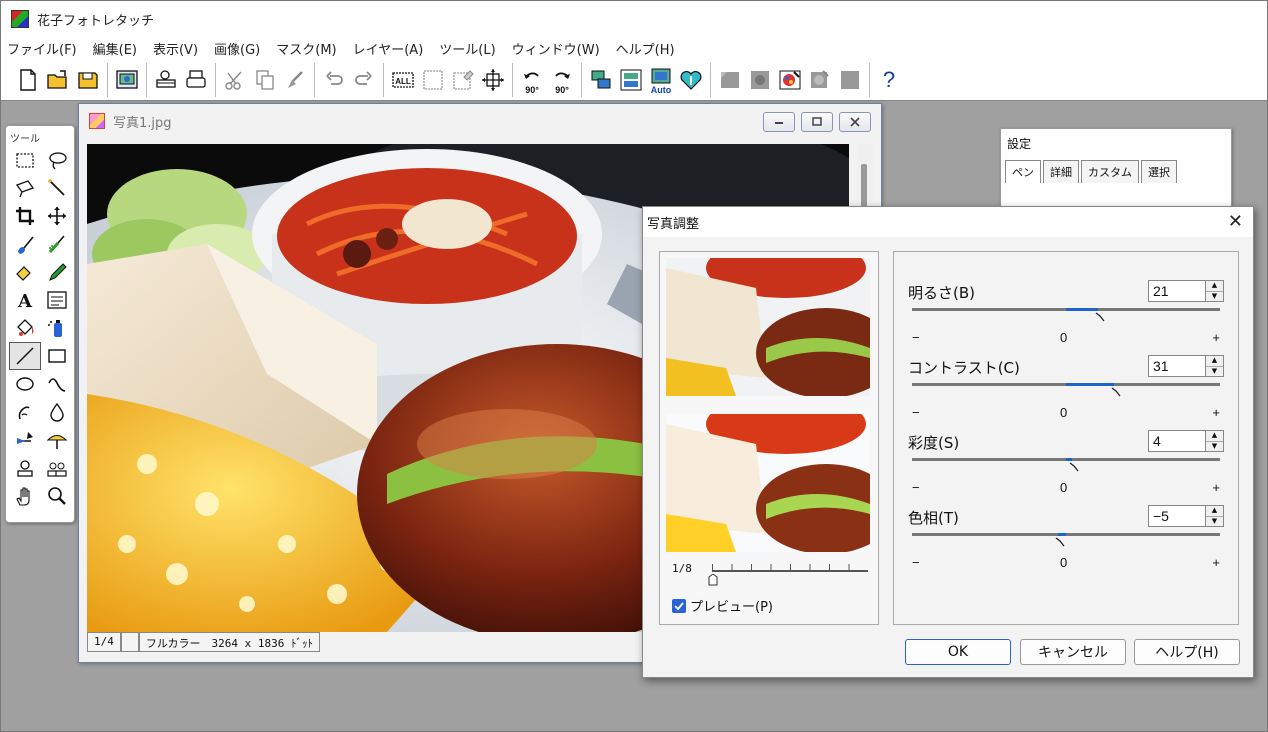 Image resolution: width=1268 pixels, height=732 pixels. Describe the element at coordinates (25, 244) in the screenshot. I see `tool-brush` at that location.